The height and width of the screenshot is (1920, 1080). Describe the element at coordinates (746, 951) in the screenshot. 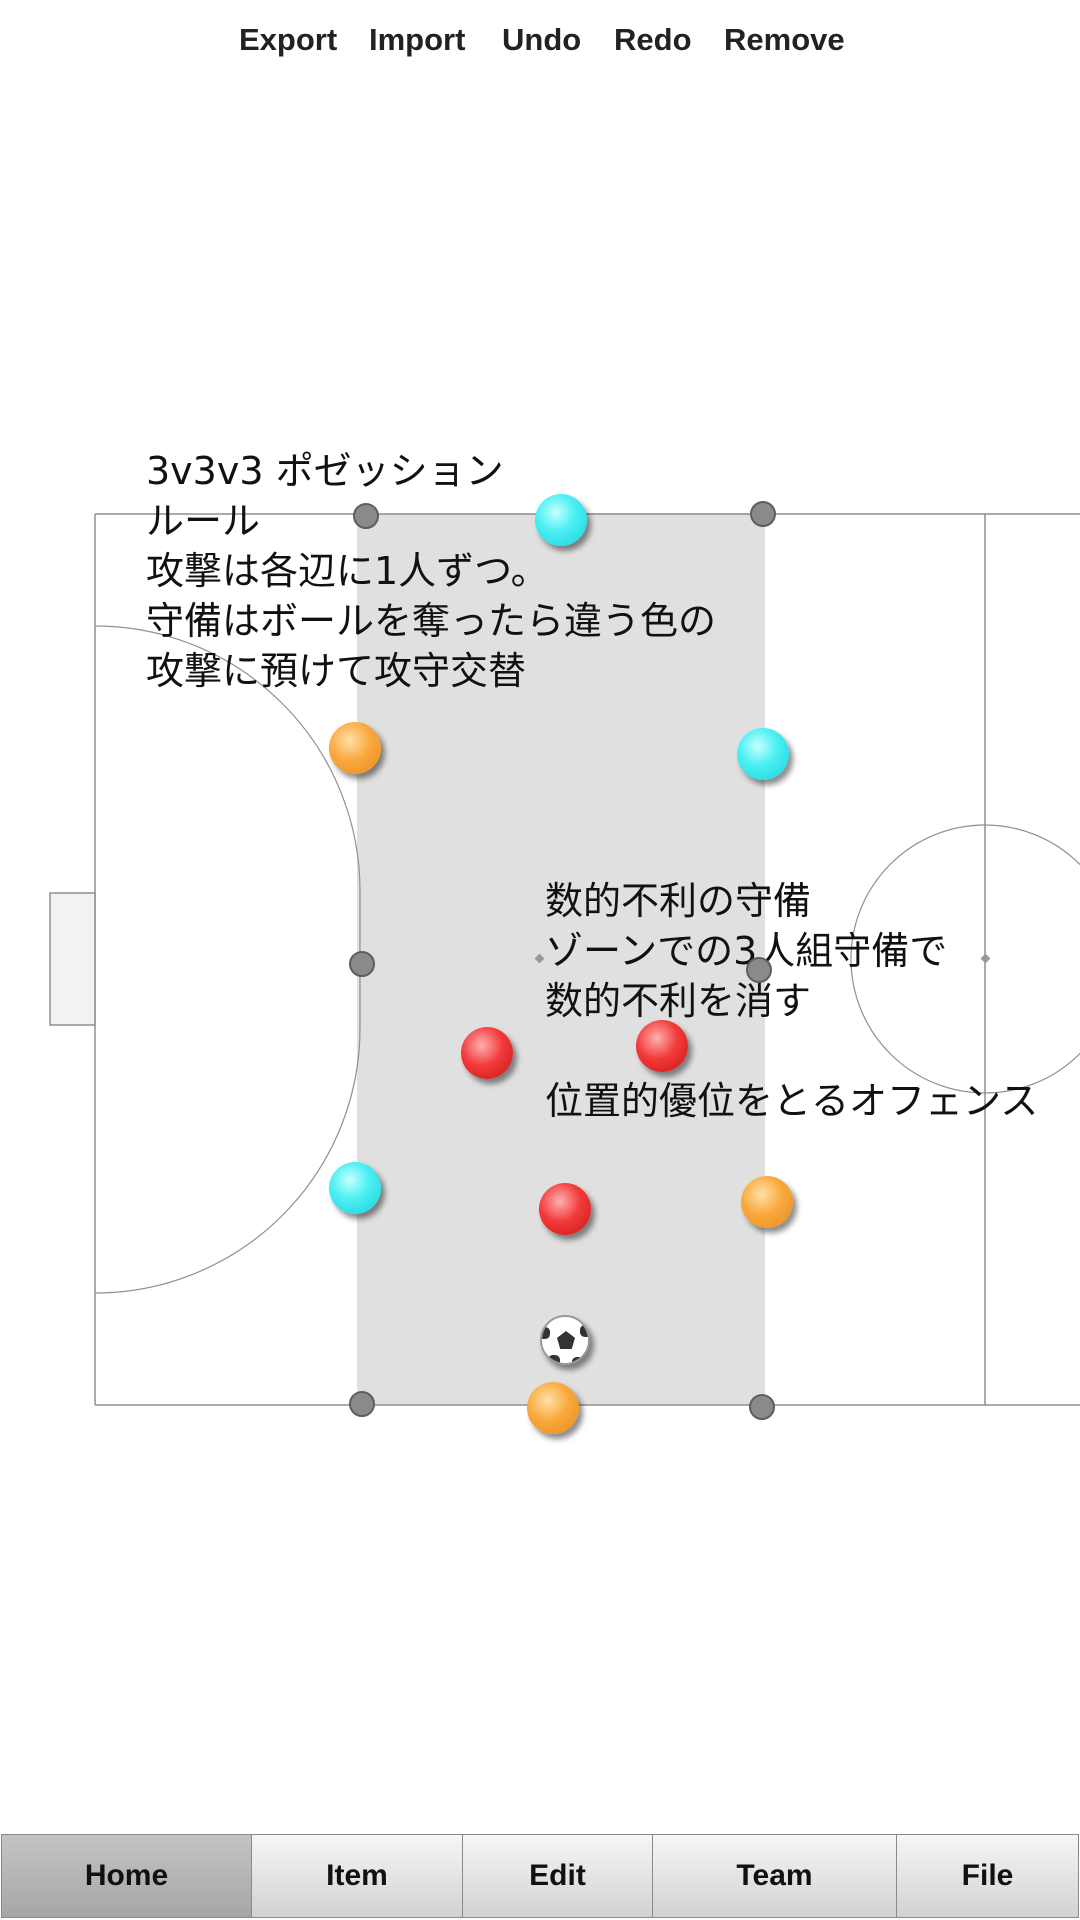

I see `note-line: ゾーンでの3人組守備で` at that location.